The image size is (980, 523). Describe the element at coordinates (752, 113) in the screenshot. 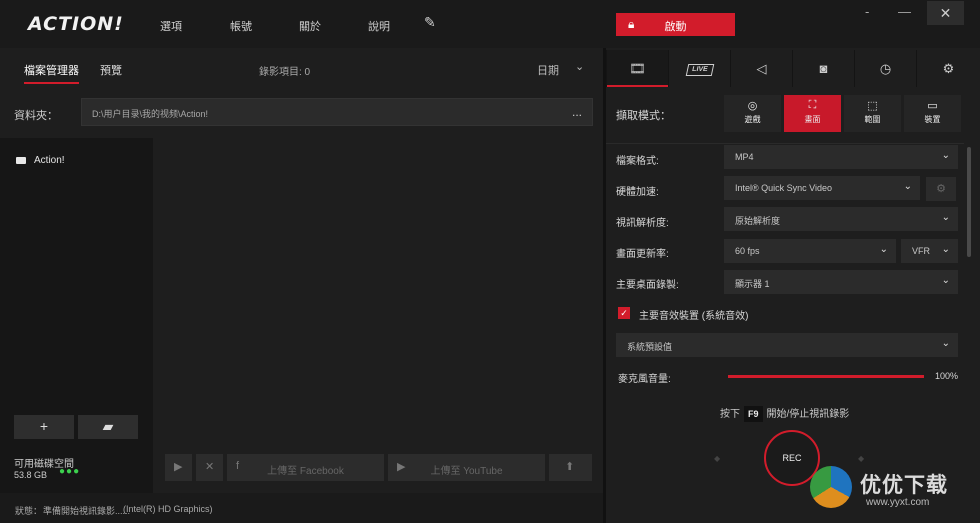

I see `capture-mode-game: ◎ 遊戲` at that location.